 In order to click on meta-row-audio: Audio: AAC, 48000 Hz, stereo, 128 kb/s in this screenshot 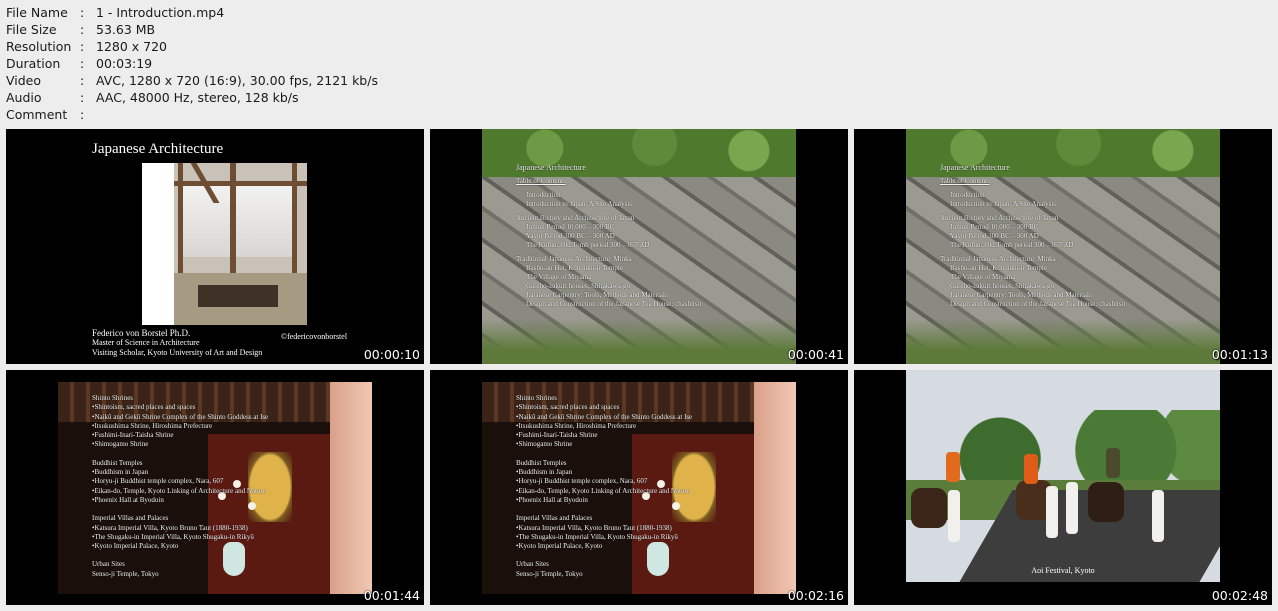, I will do `click(152, 97)`.